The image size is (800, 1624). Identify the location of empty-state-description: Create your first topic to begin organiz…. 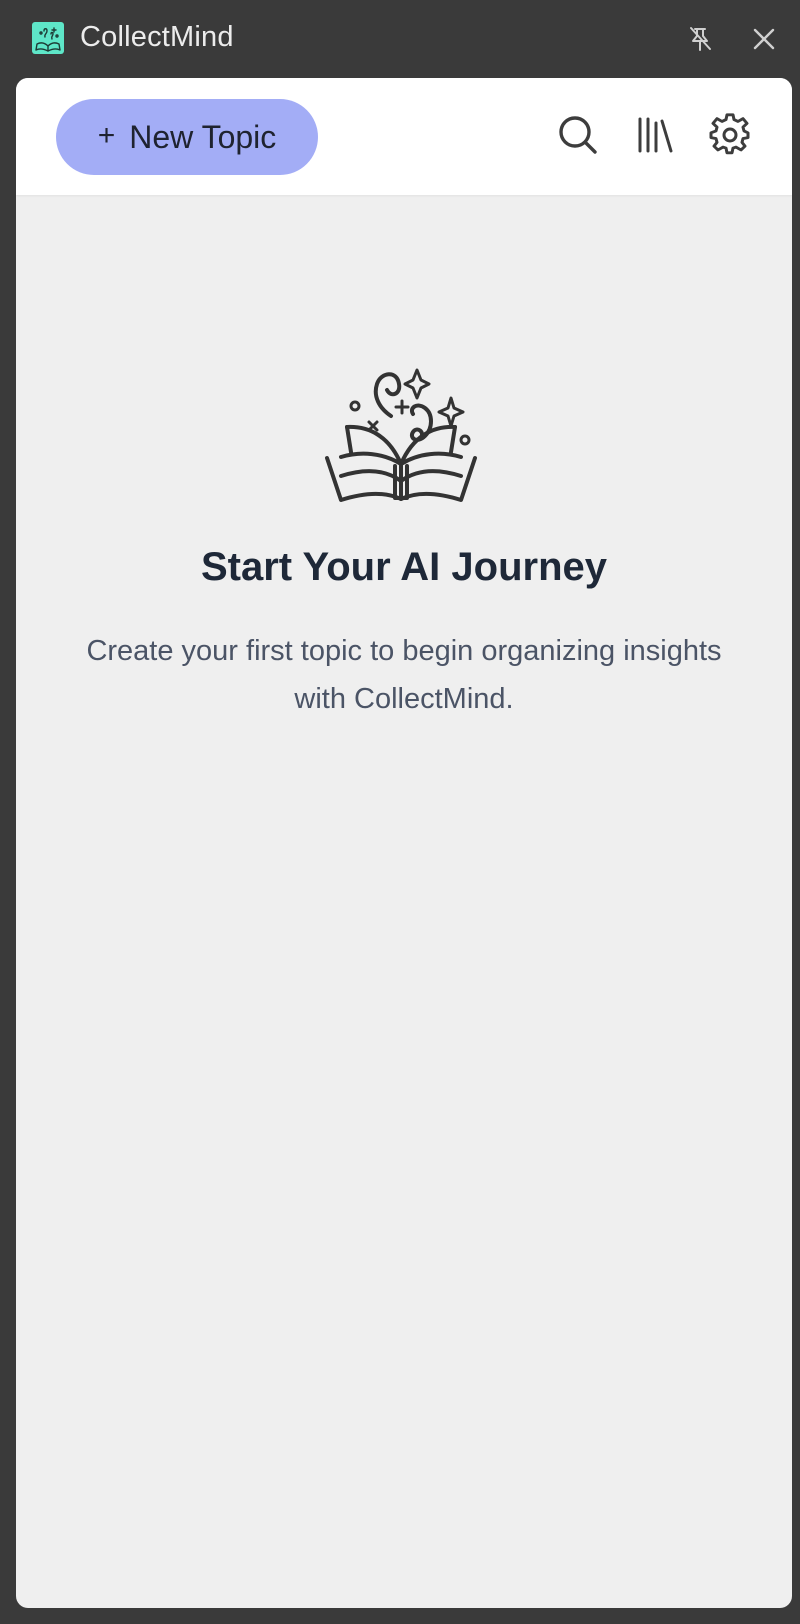
(404, 675).